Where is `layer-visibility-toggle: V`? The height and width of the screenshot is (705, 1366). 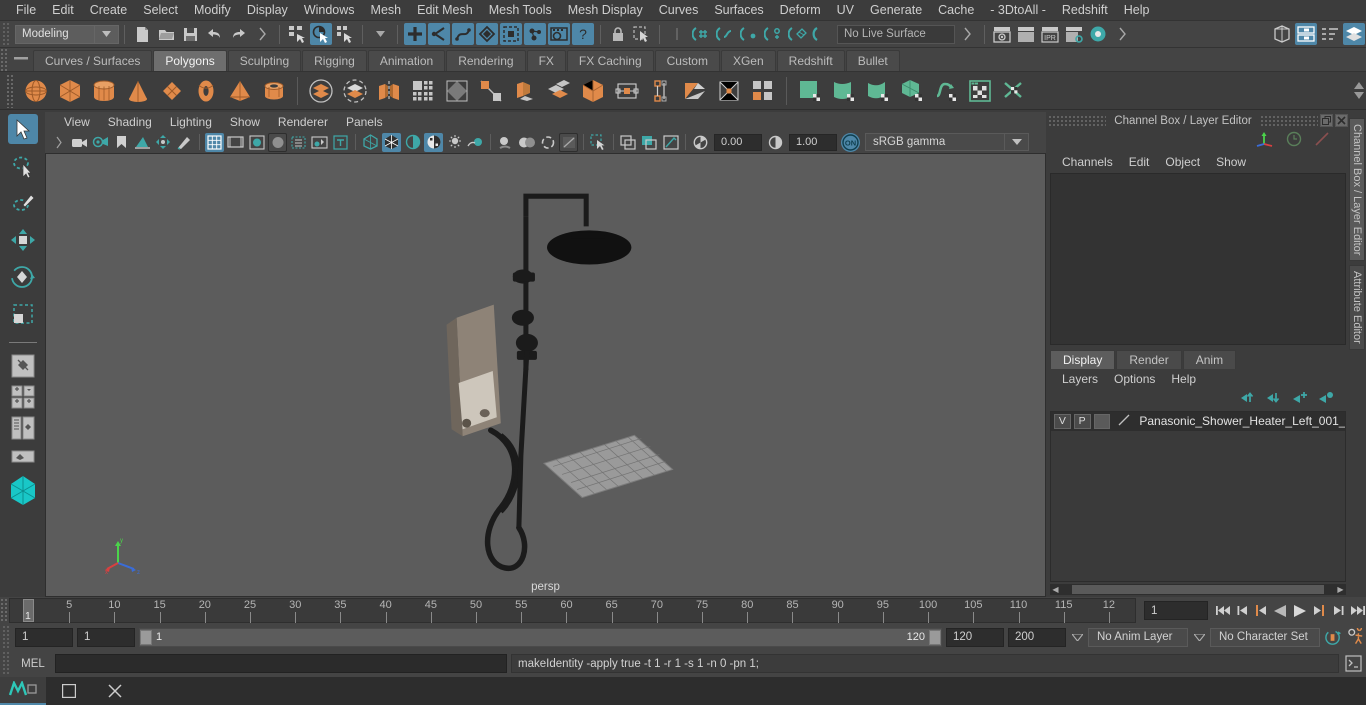
layer-visibility-toggle: V is located at coordinates (1062, 421).